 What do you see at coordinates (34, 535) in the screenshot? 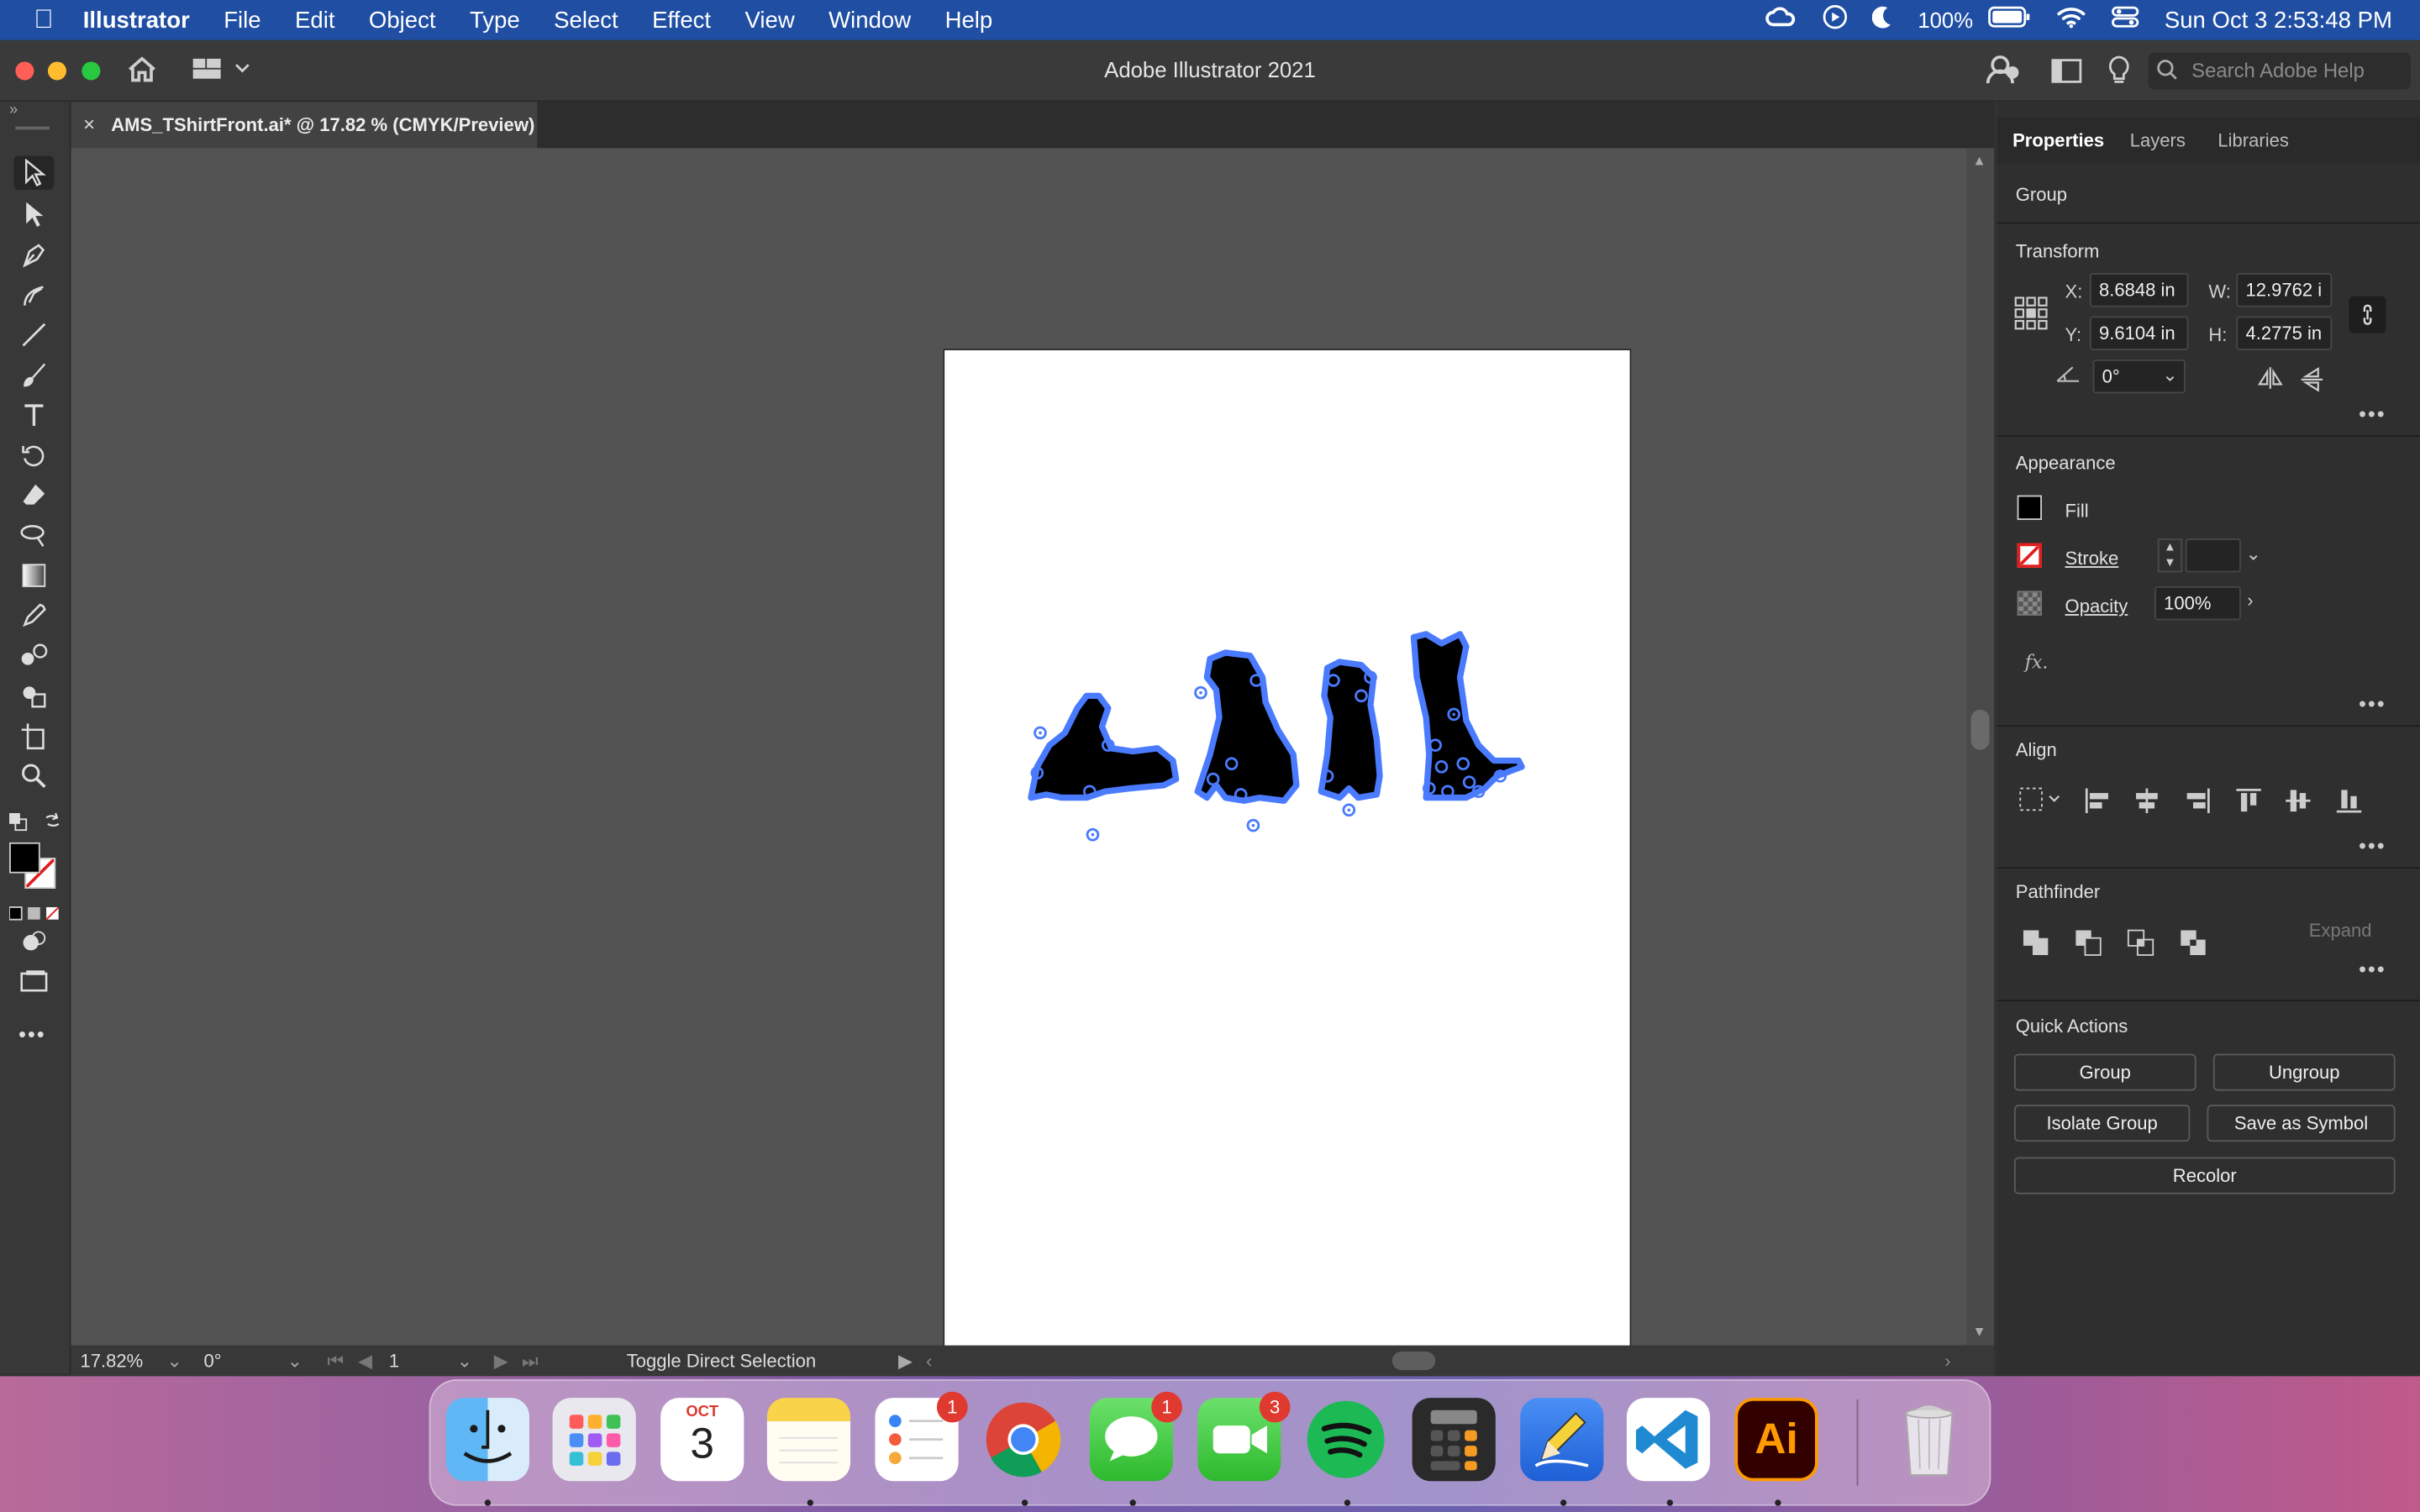
I see `width-tool-icon` at bounding box center [34, 535].